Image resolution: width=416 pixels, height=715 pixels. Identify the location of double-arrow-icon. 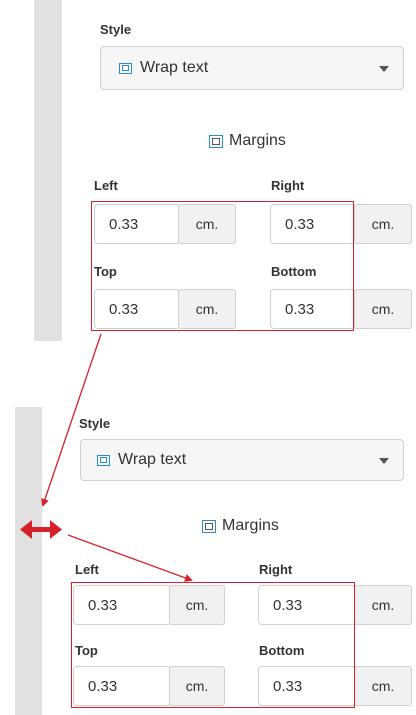
(41, 529).